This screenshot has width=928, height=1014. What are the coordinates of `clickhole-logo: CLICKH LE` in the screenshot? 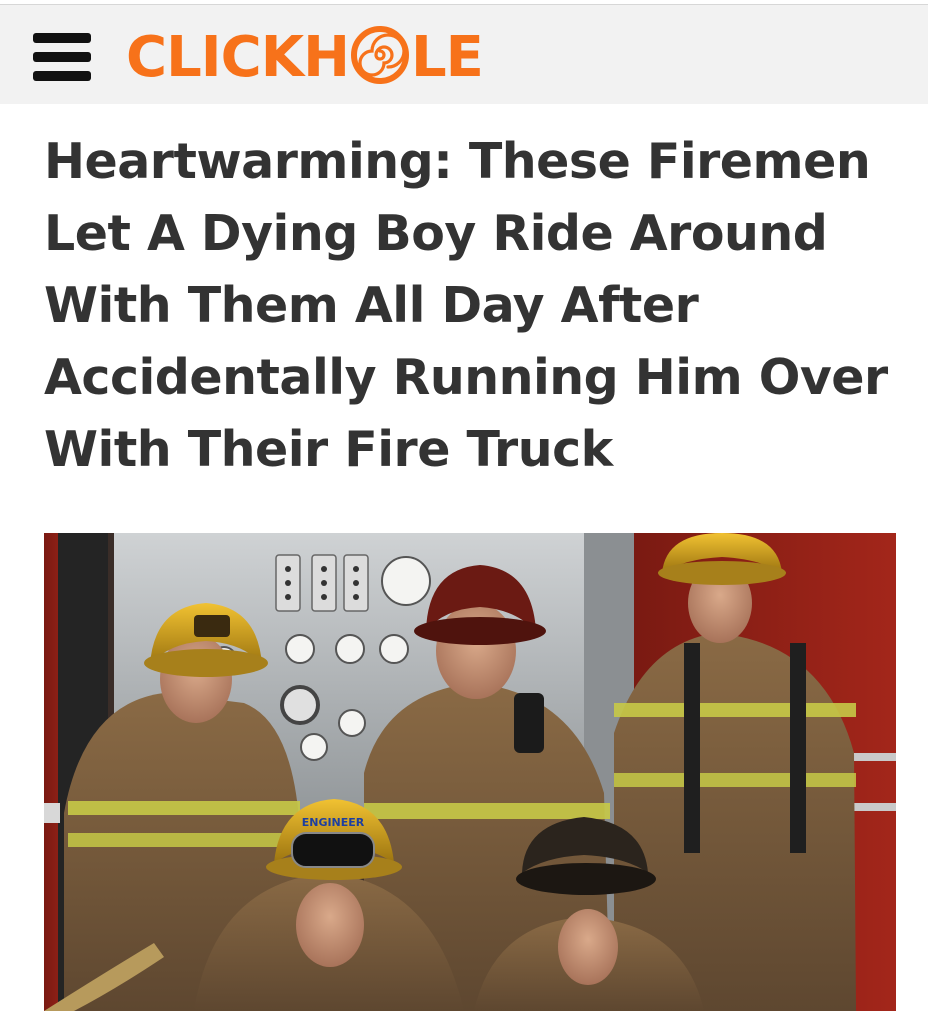 It's located at (305, 58).